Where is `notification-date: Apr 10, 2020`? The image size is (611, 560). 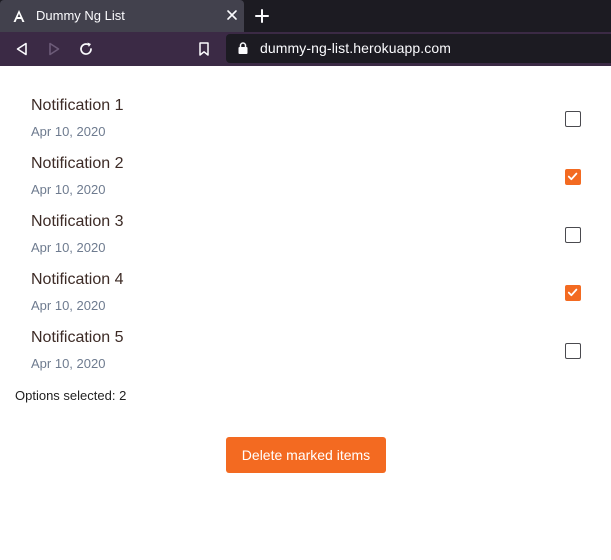
notification-date: Apr 10, 2020 is located at coordinates (68, 363).